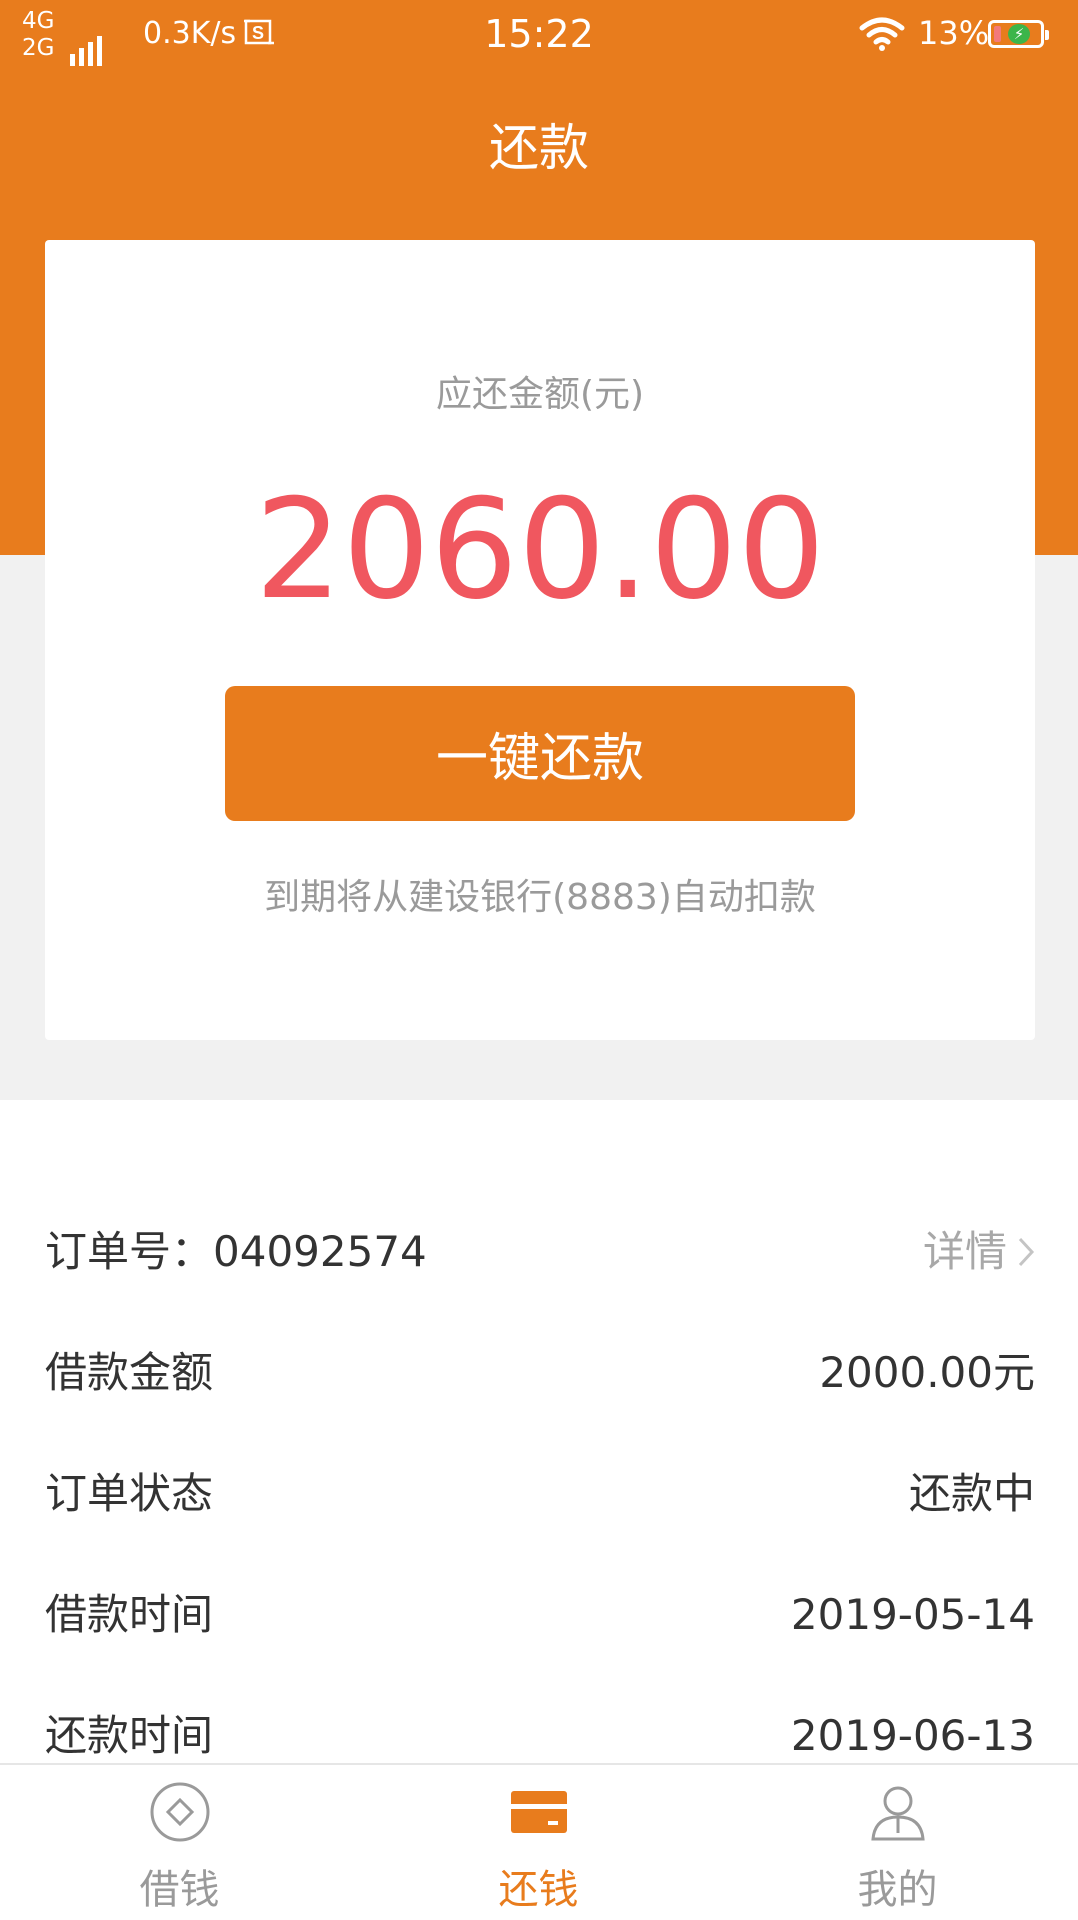 The height and width of the screenshot is (1920, 1078). I want to click on auto-debit-note: 到期将从建设银行(8883)自动扣款, so click(540, 897).